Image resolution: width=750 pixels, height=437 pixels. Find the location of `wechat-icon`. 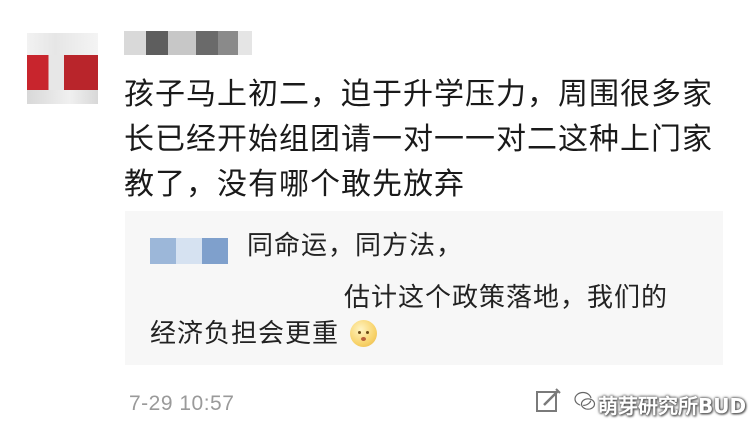

wechat-icon is located at coordinates (585, 401).